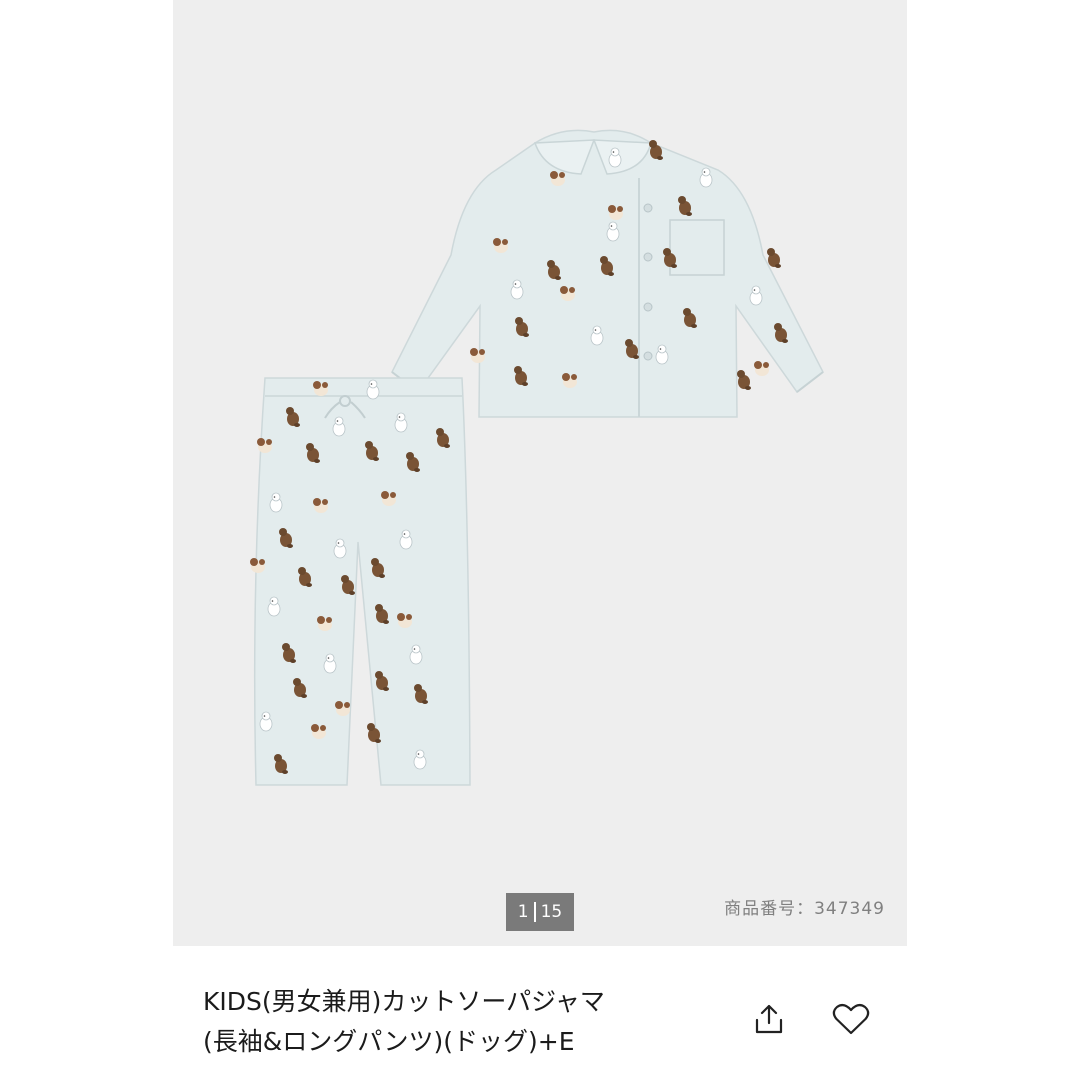 The width and height of the screenshot is (1080, 1080). What do you see at coordinates (463, 1022) in the screenshot?
I see `product-title: KIDS(男女兼用)カットソーパジャマ (長袖&ロングパンツ)(ドッグ)+E` at bounding box center [463, 1022].